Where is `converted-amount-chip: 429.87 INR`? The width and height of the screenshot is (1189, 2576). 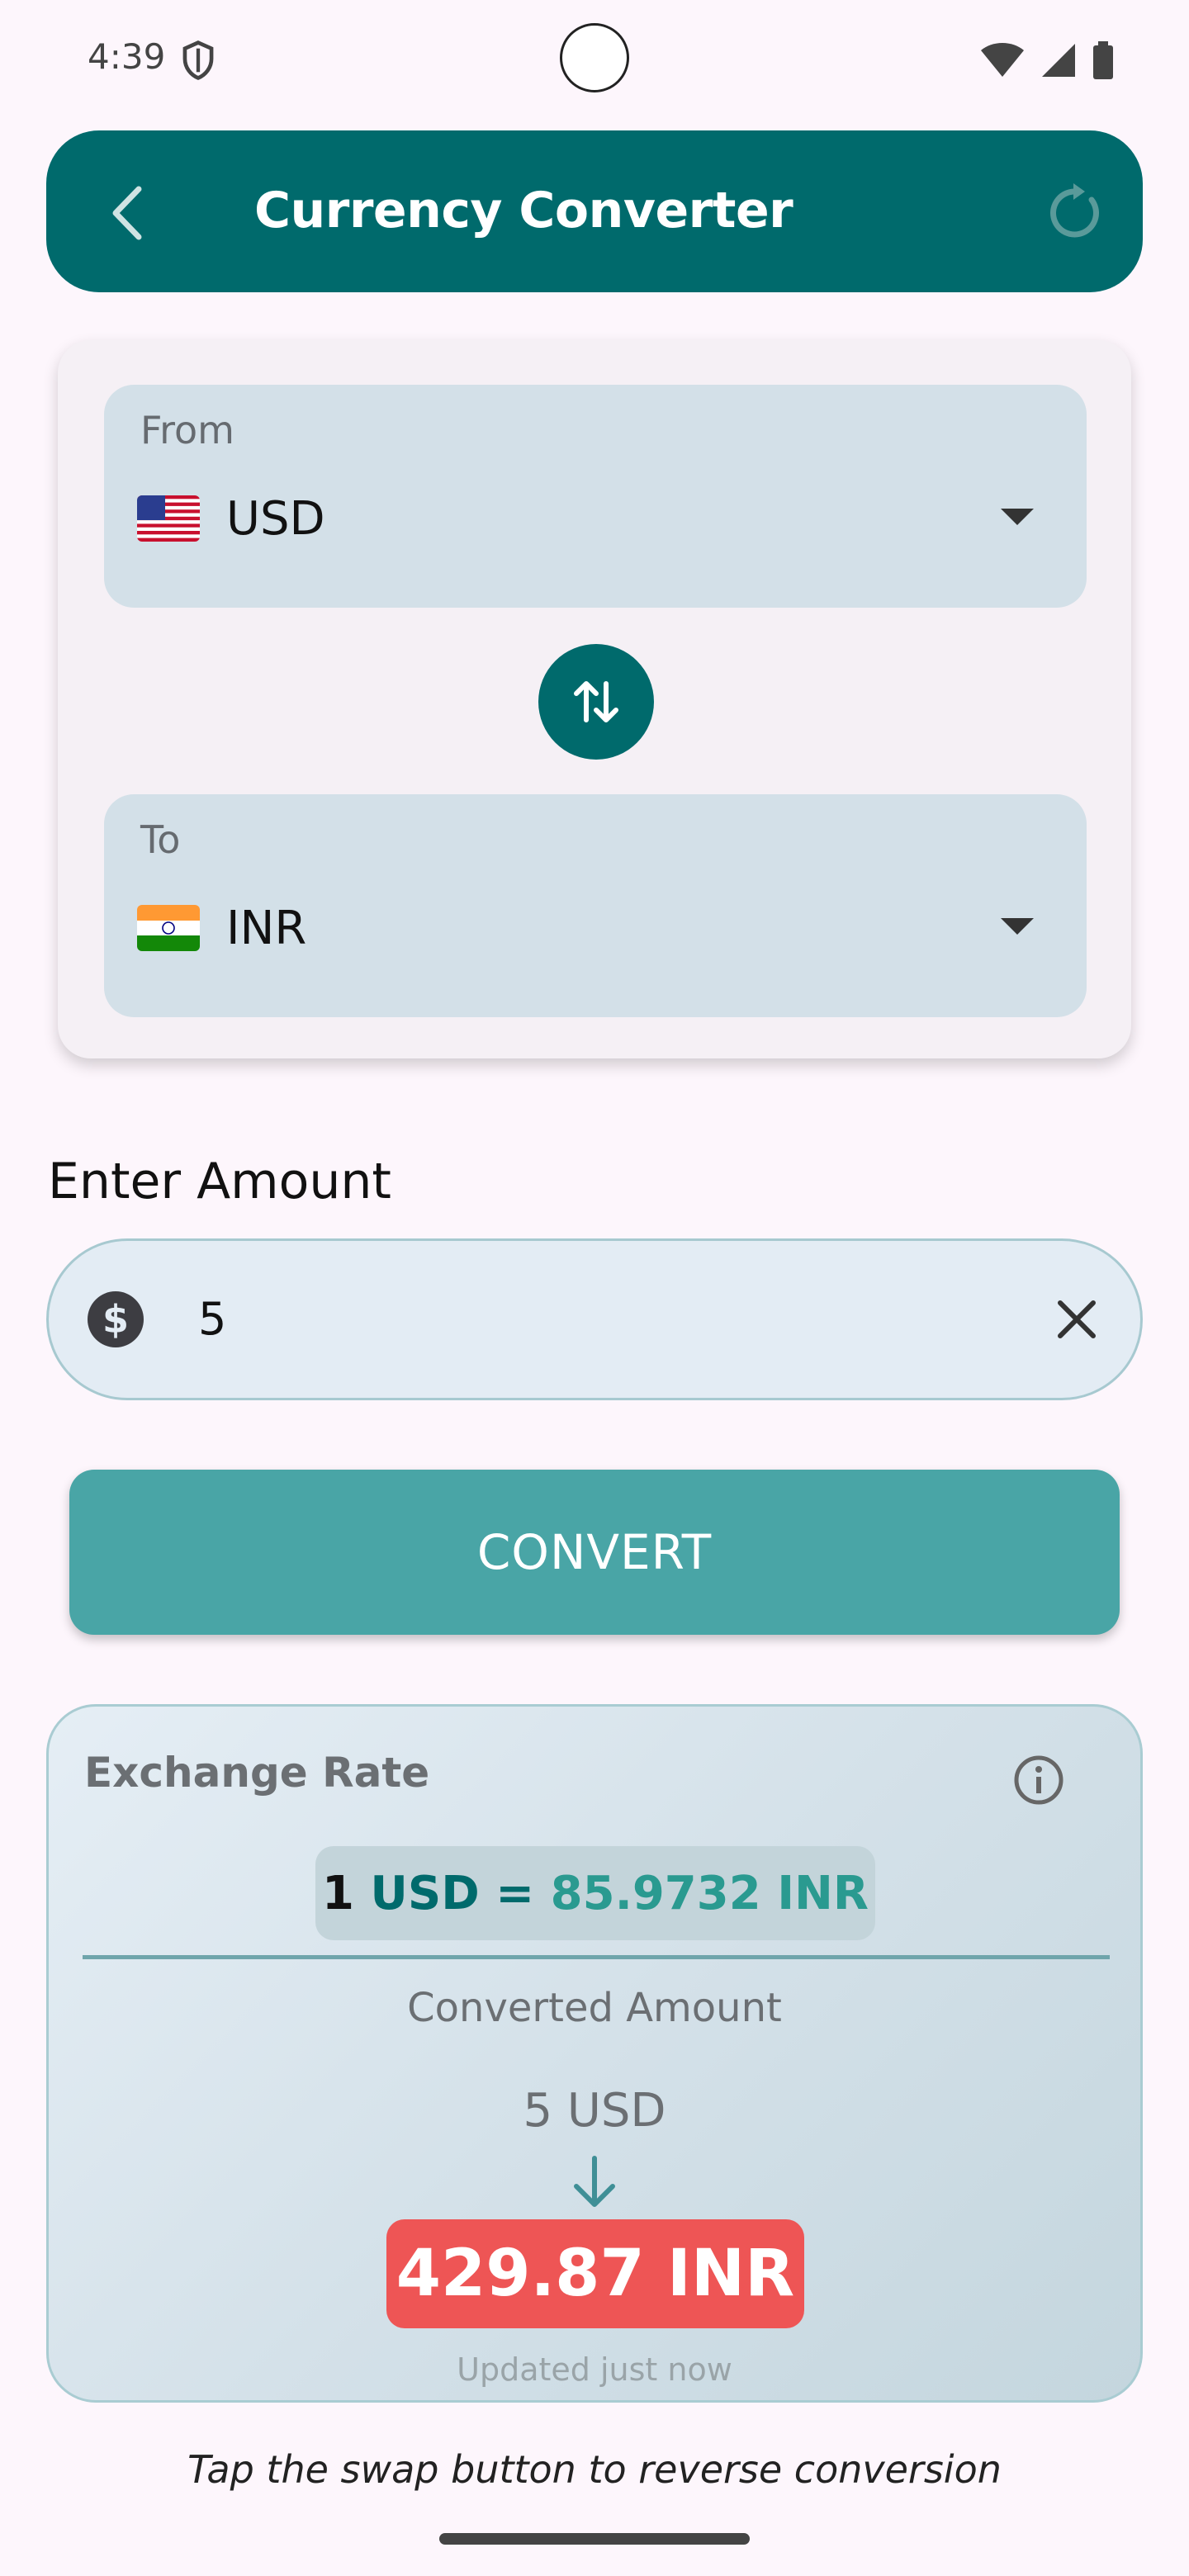 converted-amount-chip: 429.87 INR is located at coordinates (595, 2273).